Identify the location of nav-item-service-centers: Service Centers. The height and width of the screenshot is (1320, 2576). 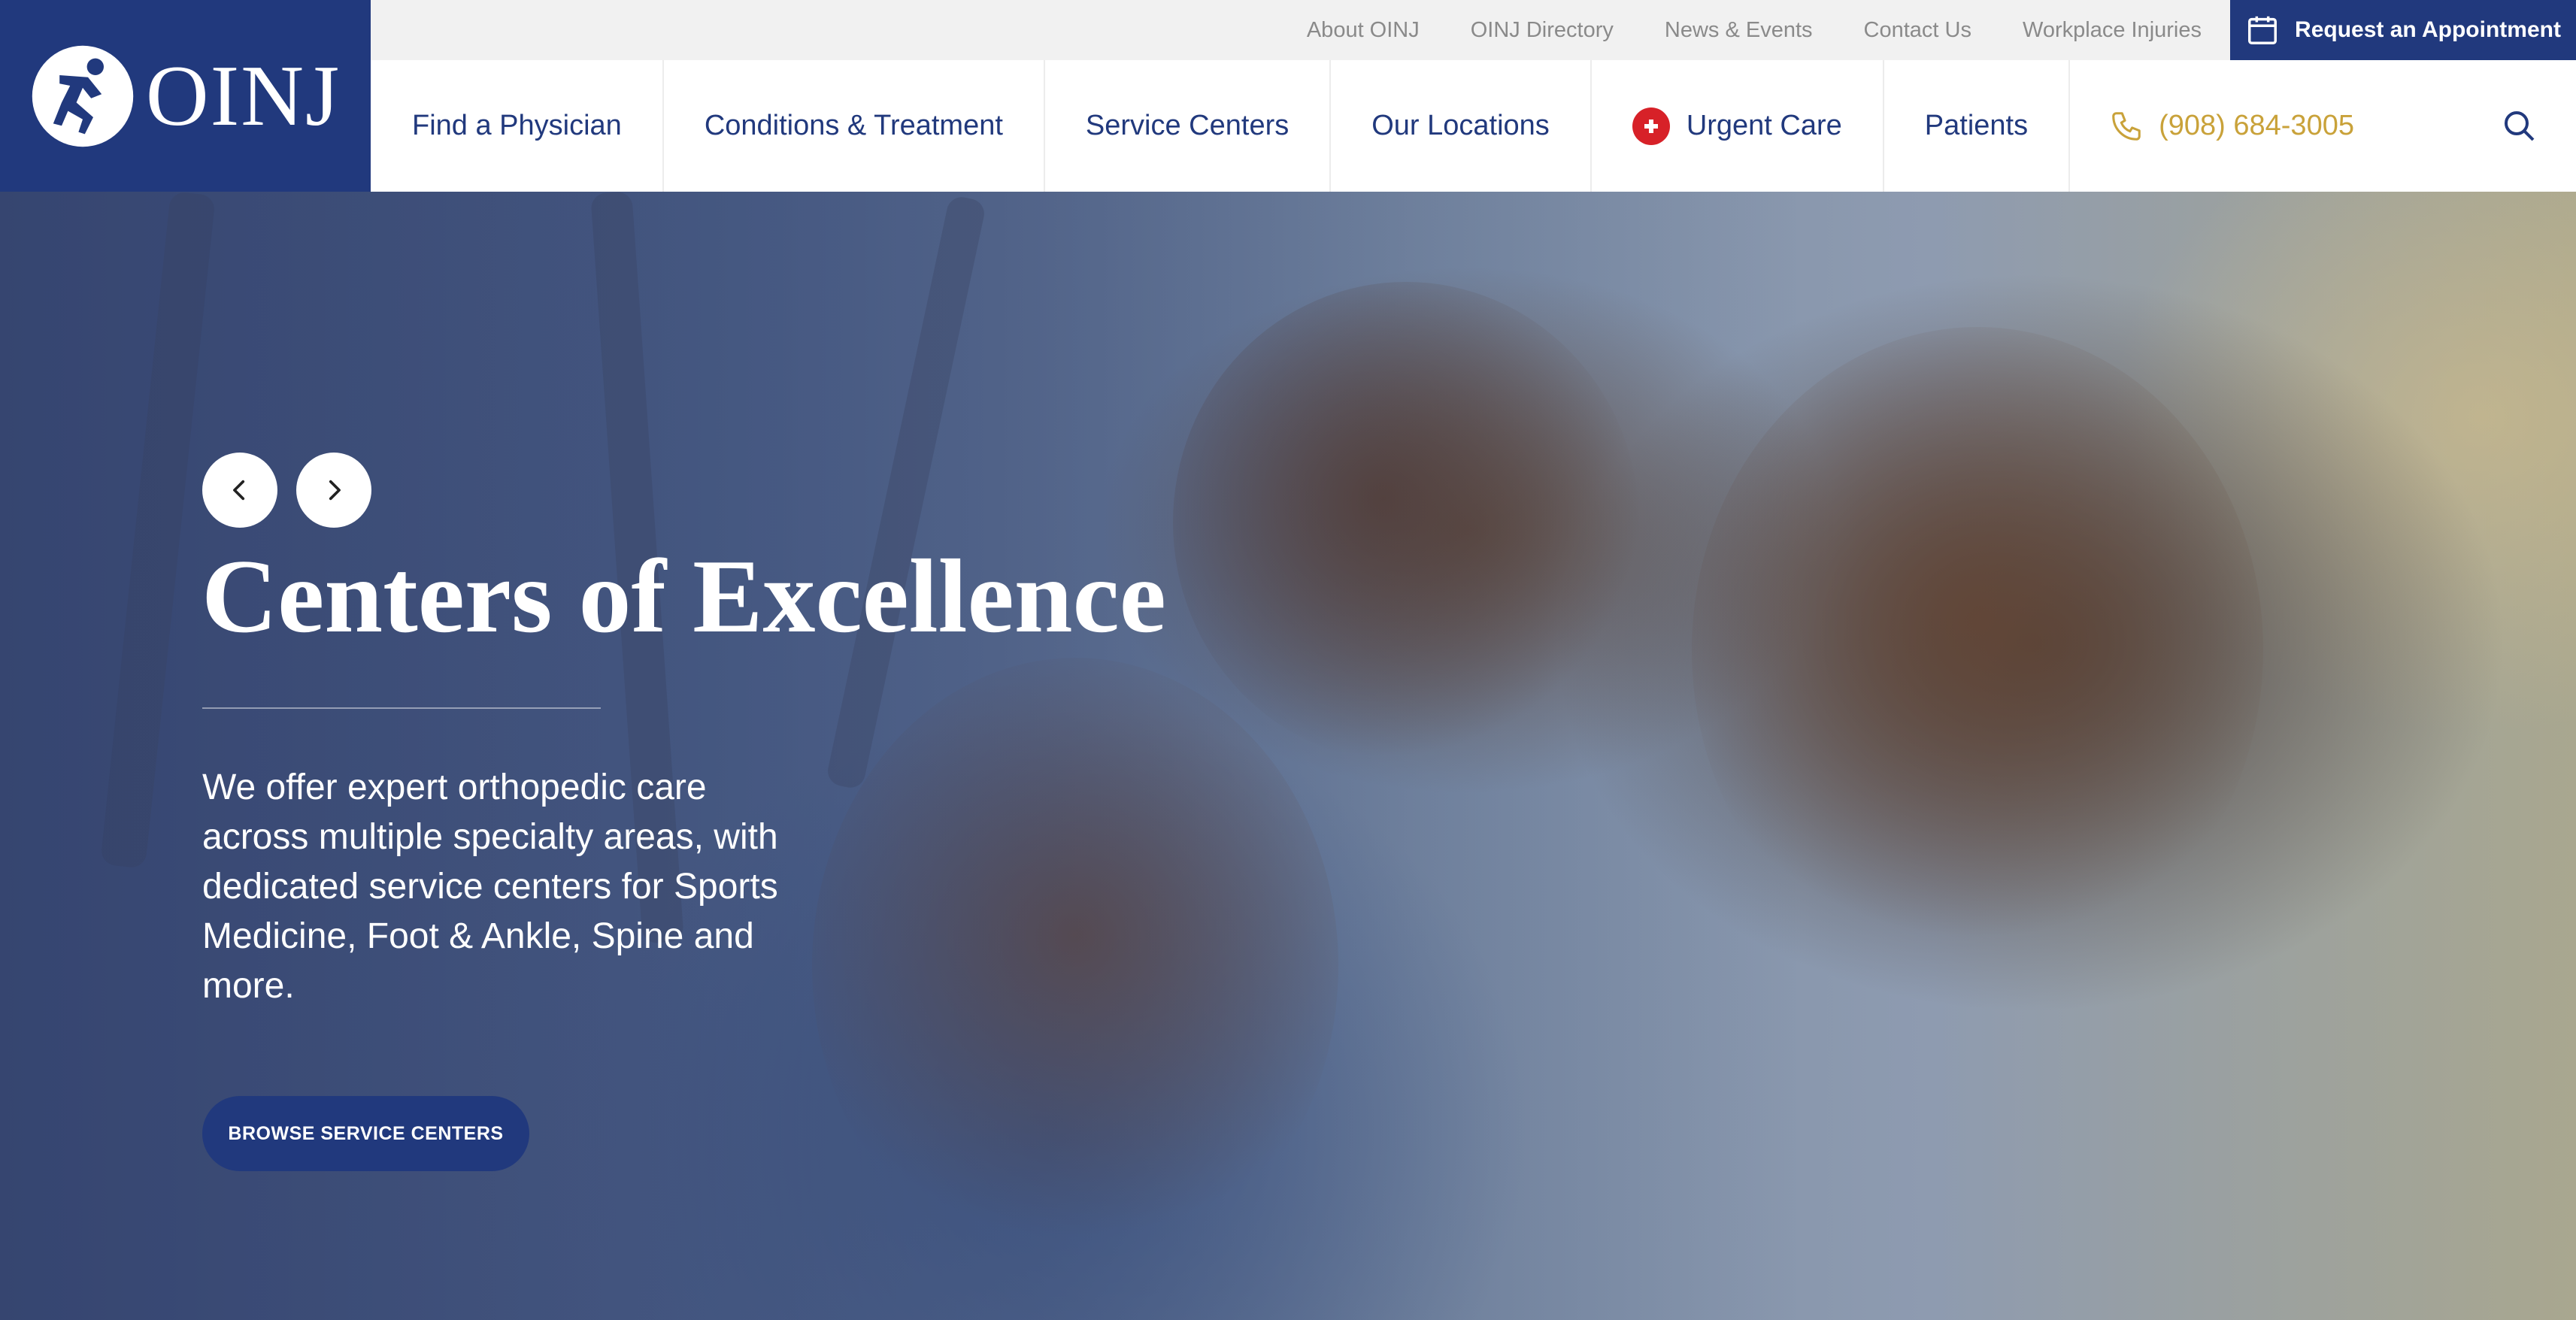
(1188, 126).